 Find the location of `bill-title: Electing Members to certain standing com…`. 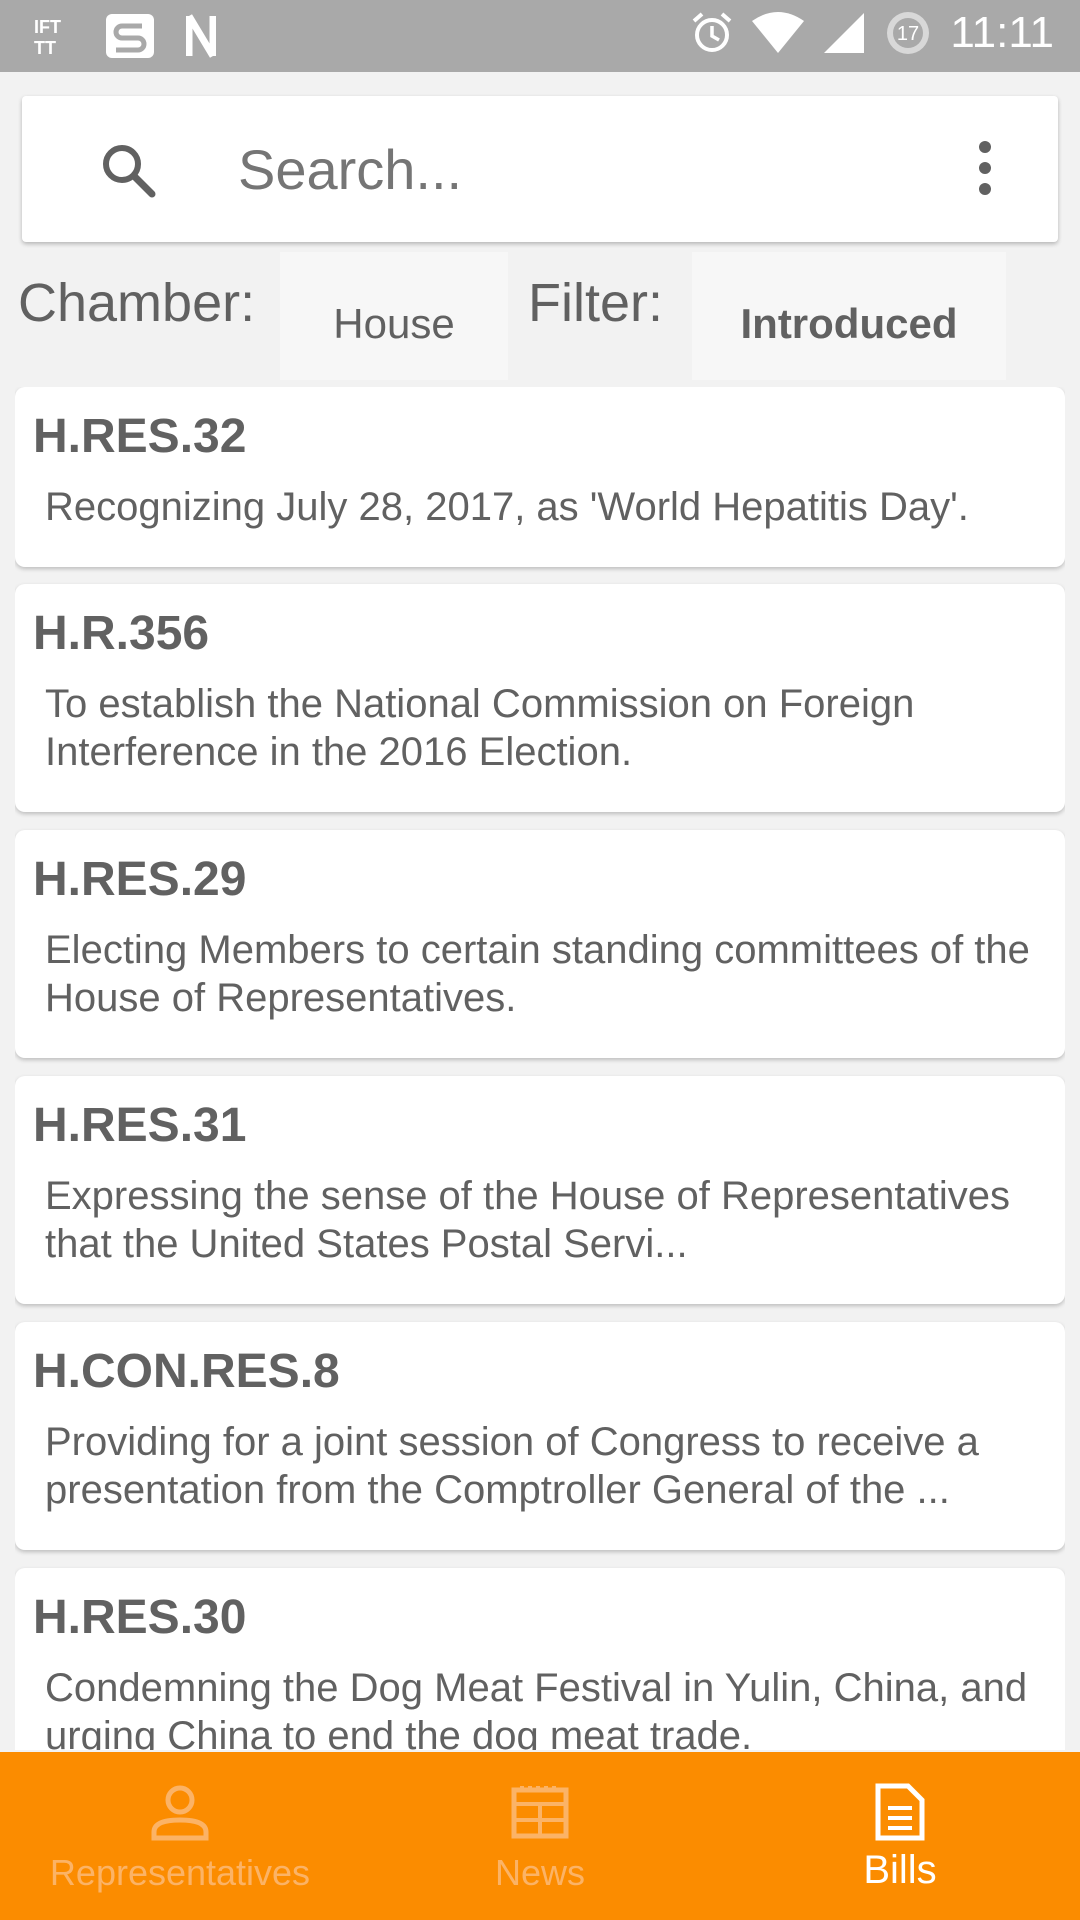

bill-title: Electing Members to certain standing com… is located at coordinates (537, 974).